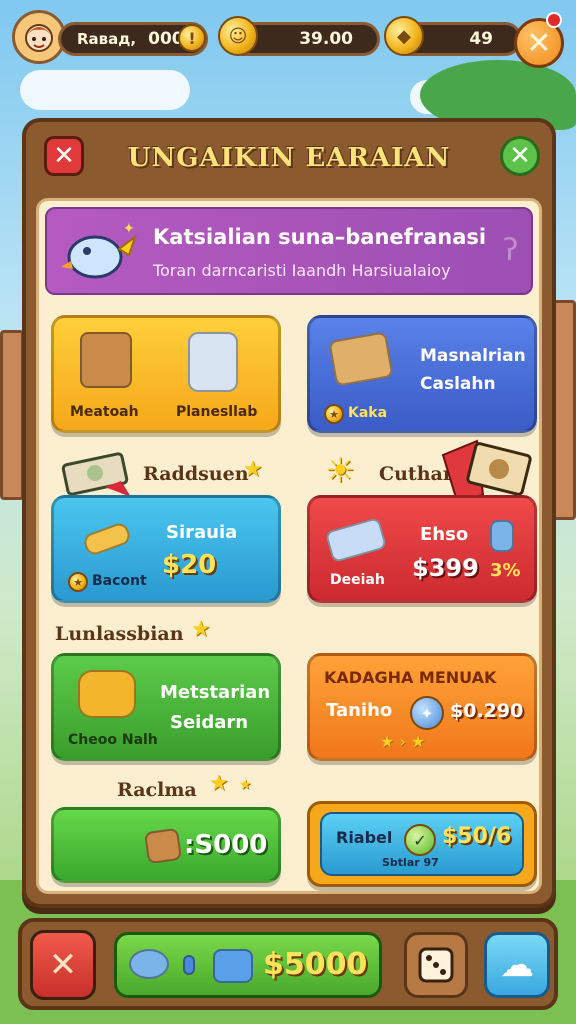 Image resolution: width=576 pixels, height=1024 pixels. What do you see at coordinates (315, 964) in the screenshot?
I see `bottom-total: $5000` at bounding box center [315, 964].